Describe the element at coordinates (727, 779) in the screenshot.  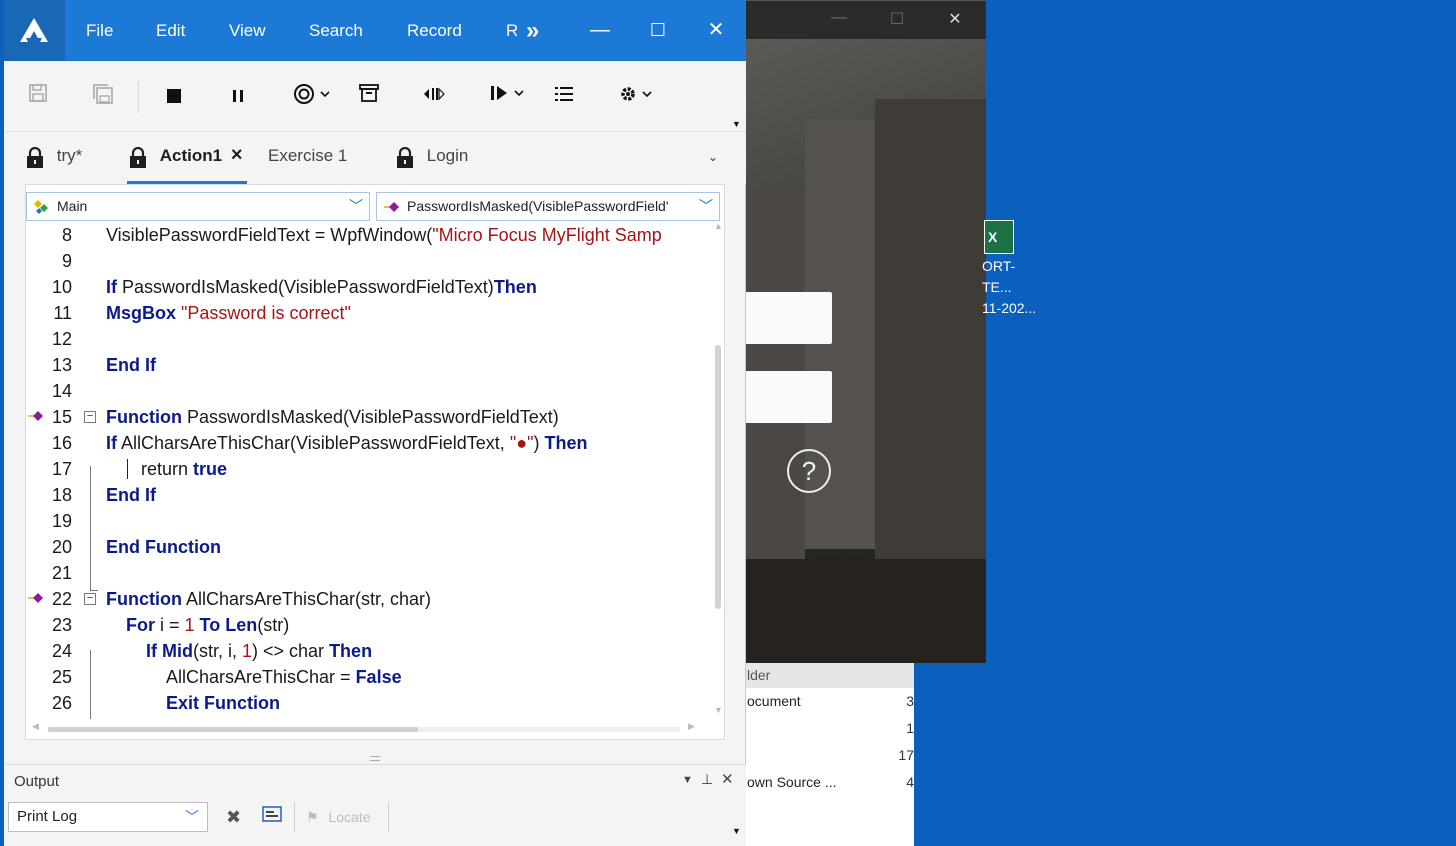
I see `close-pane-icon: ✕` at that location.